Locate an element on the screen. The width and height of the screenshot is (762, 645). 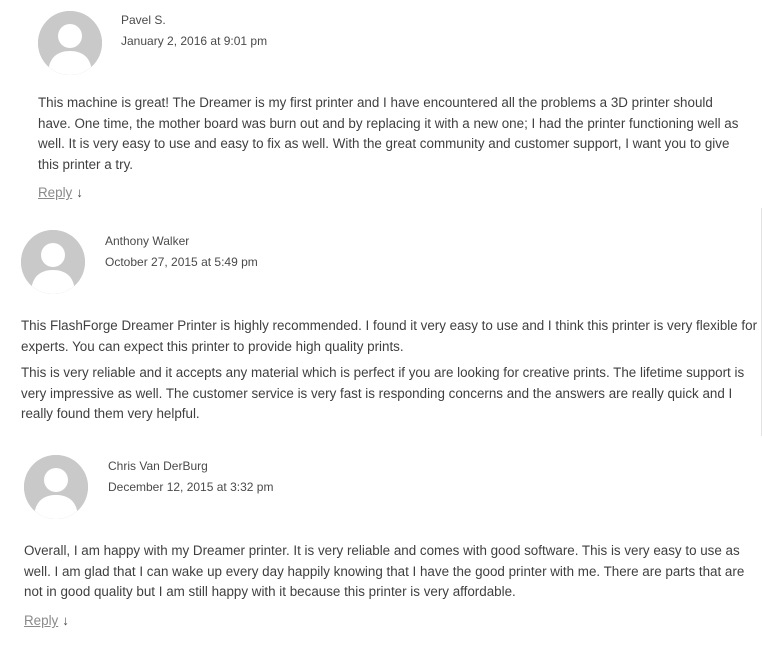
comment-author: Chris Van DerBurg is located at coordinates (158, 466).